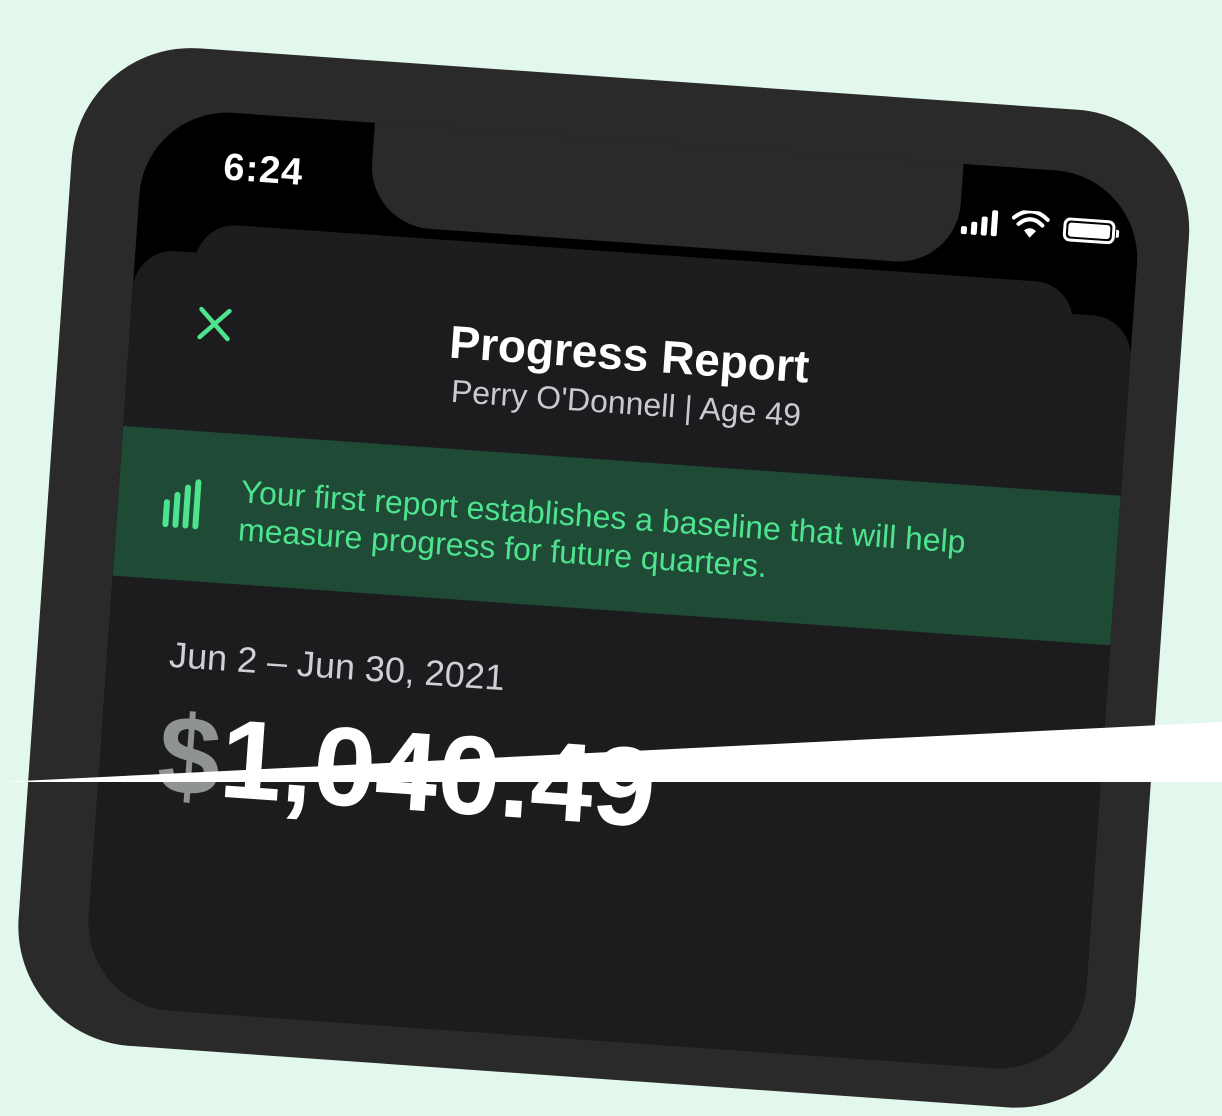 This screenshot has width=1222, height=1116. Describe the element at coordinates (438, 773) in the screenshot. I see `amount-value: 1,040.49` at that location.